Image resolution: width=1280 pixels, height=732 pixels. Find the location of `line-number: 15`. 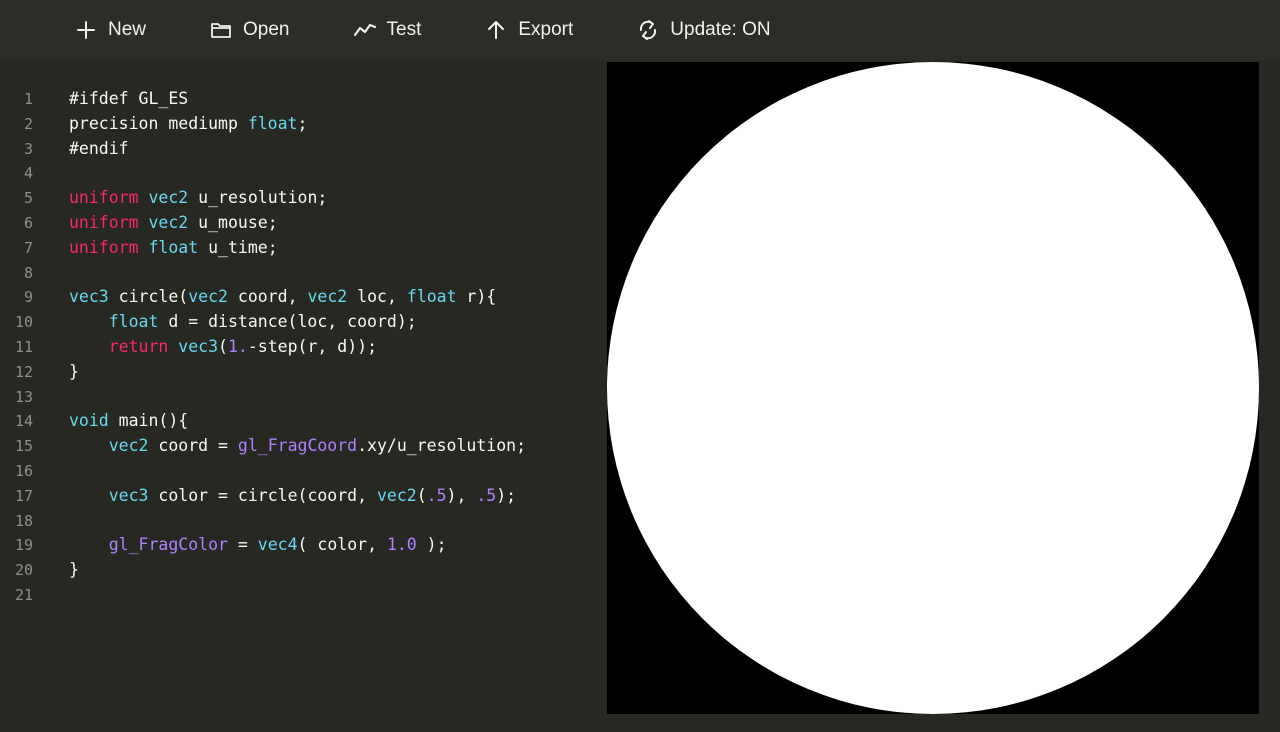

line-number: 15 is located at coordinates (23, 446).